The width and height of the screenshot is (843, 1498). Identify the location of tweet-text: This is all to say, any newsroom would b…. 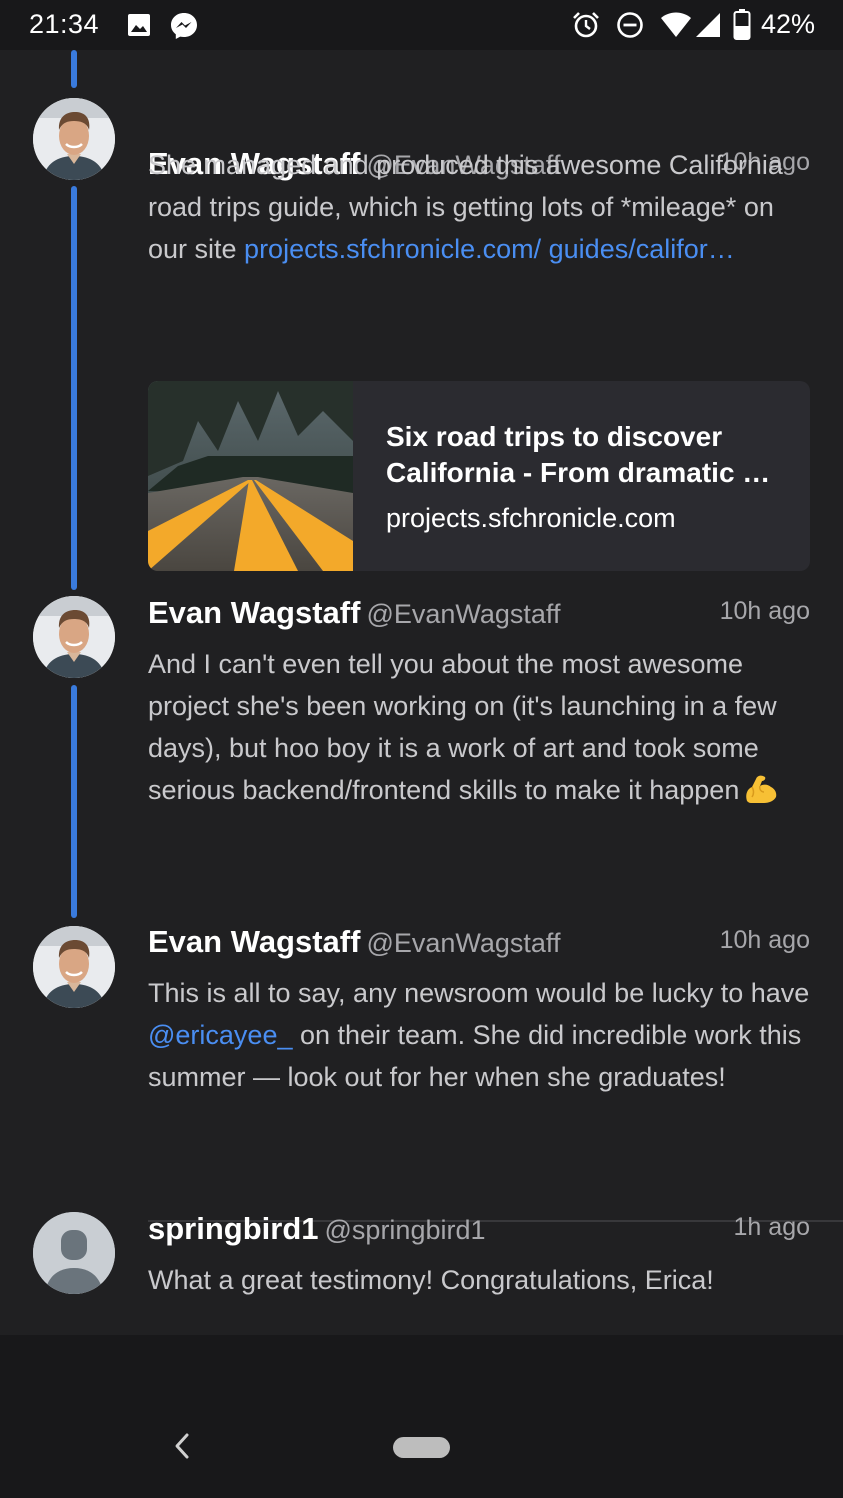
(483, 1035).